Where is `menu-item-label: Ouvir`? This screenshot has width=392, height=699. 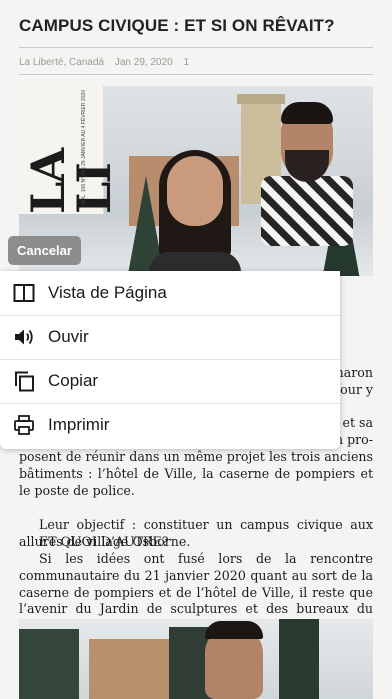
menu-item-label: Ouvir is located at coordinates (68, 336).